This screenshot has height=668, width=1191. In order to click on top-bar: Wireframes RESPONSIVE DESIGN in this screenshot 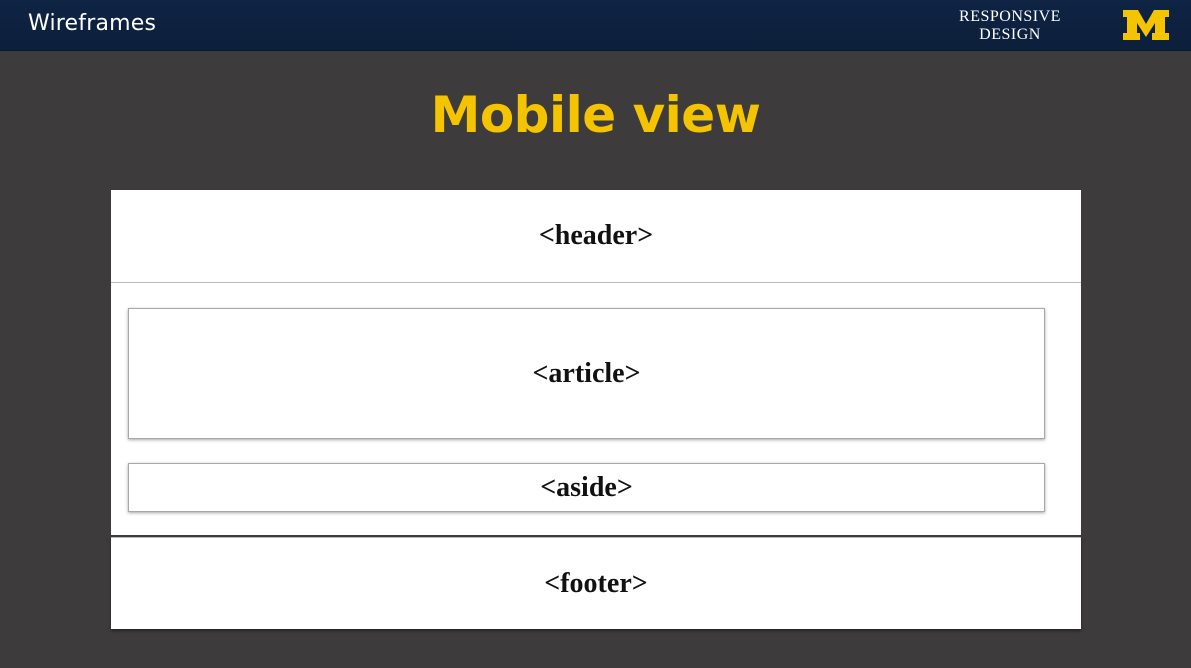, I will do `click(595, 25)`.